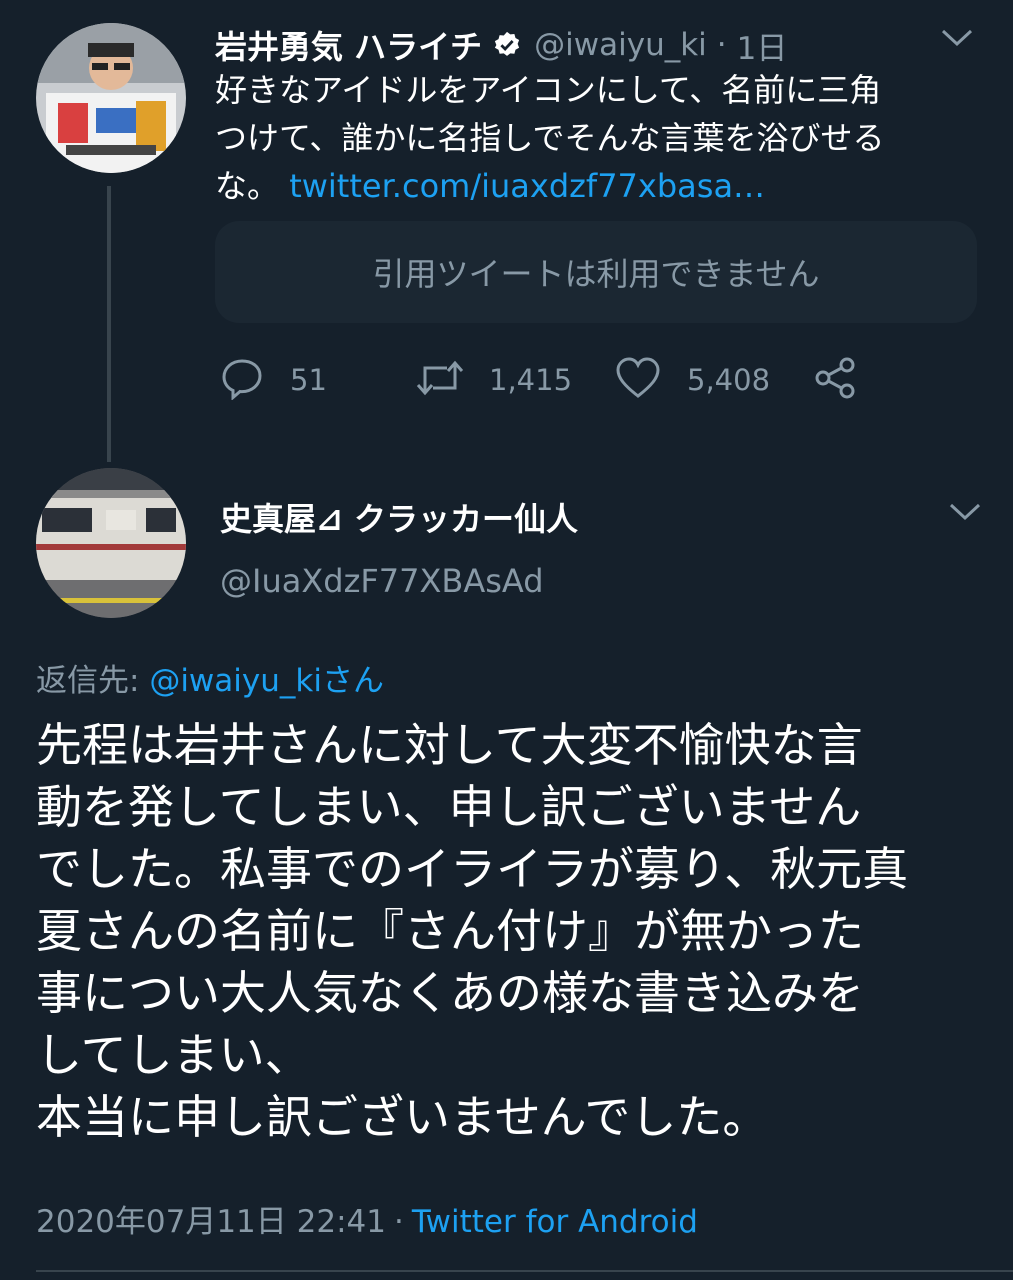 The height and width of the screenshot is (1280, 1013). What do you see at coordinates (440, 380) in the screenshot?
I see `retweet-icon` at bounding box center [440, 380].